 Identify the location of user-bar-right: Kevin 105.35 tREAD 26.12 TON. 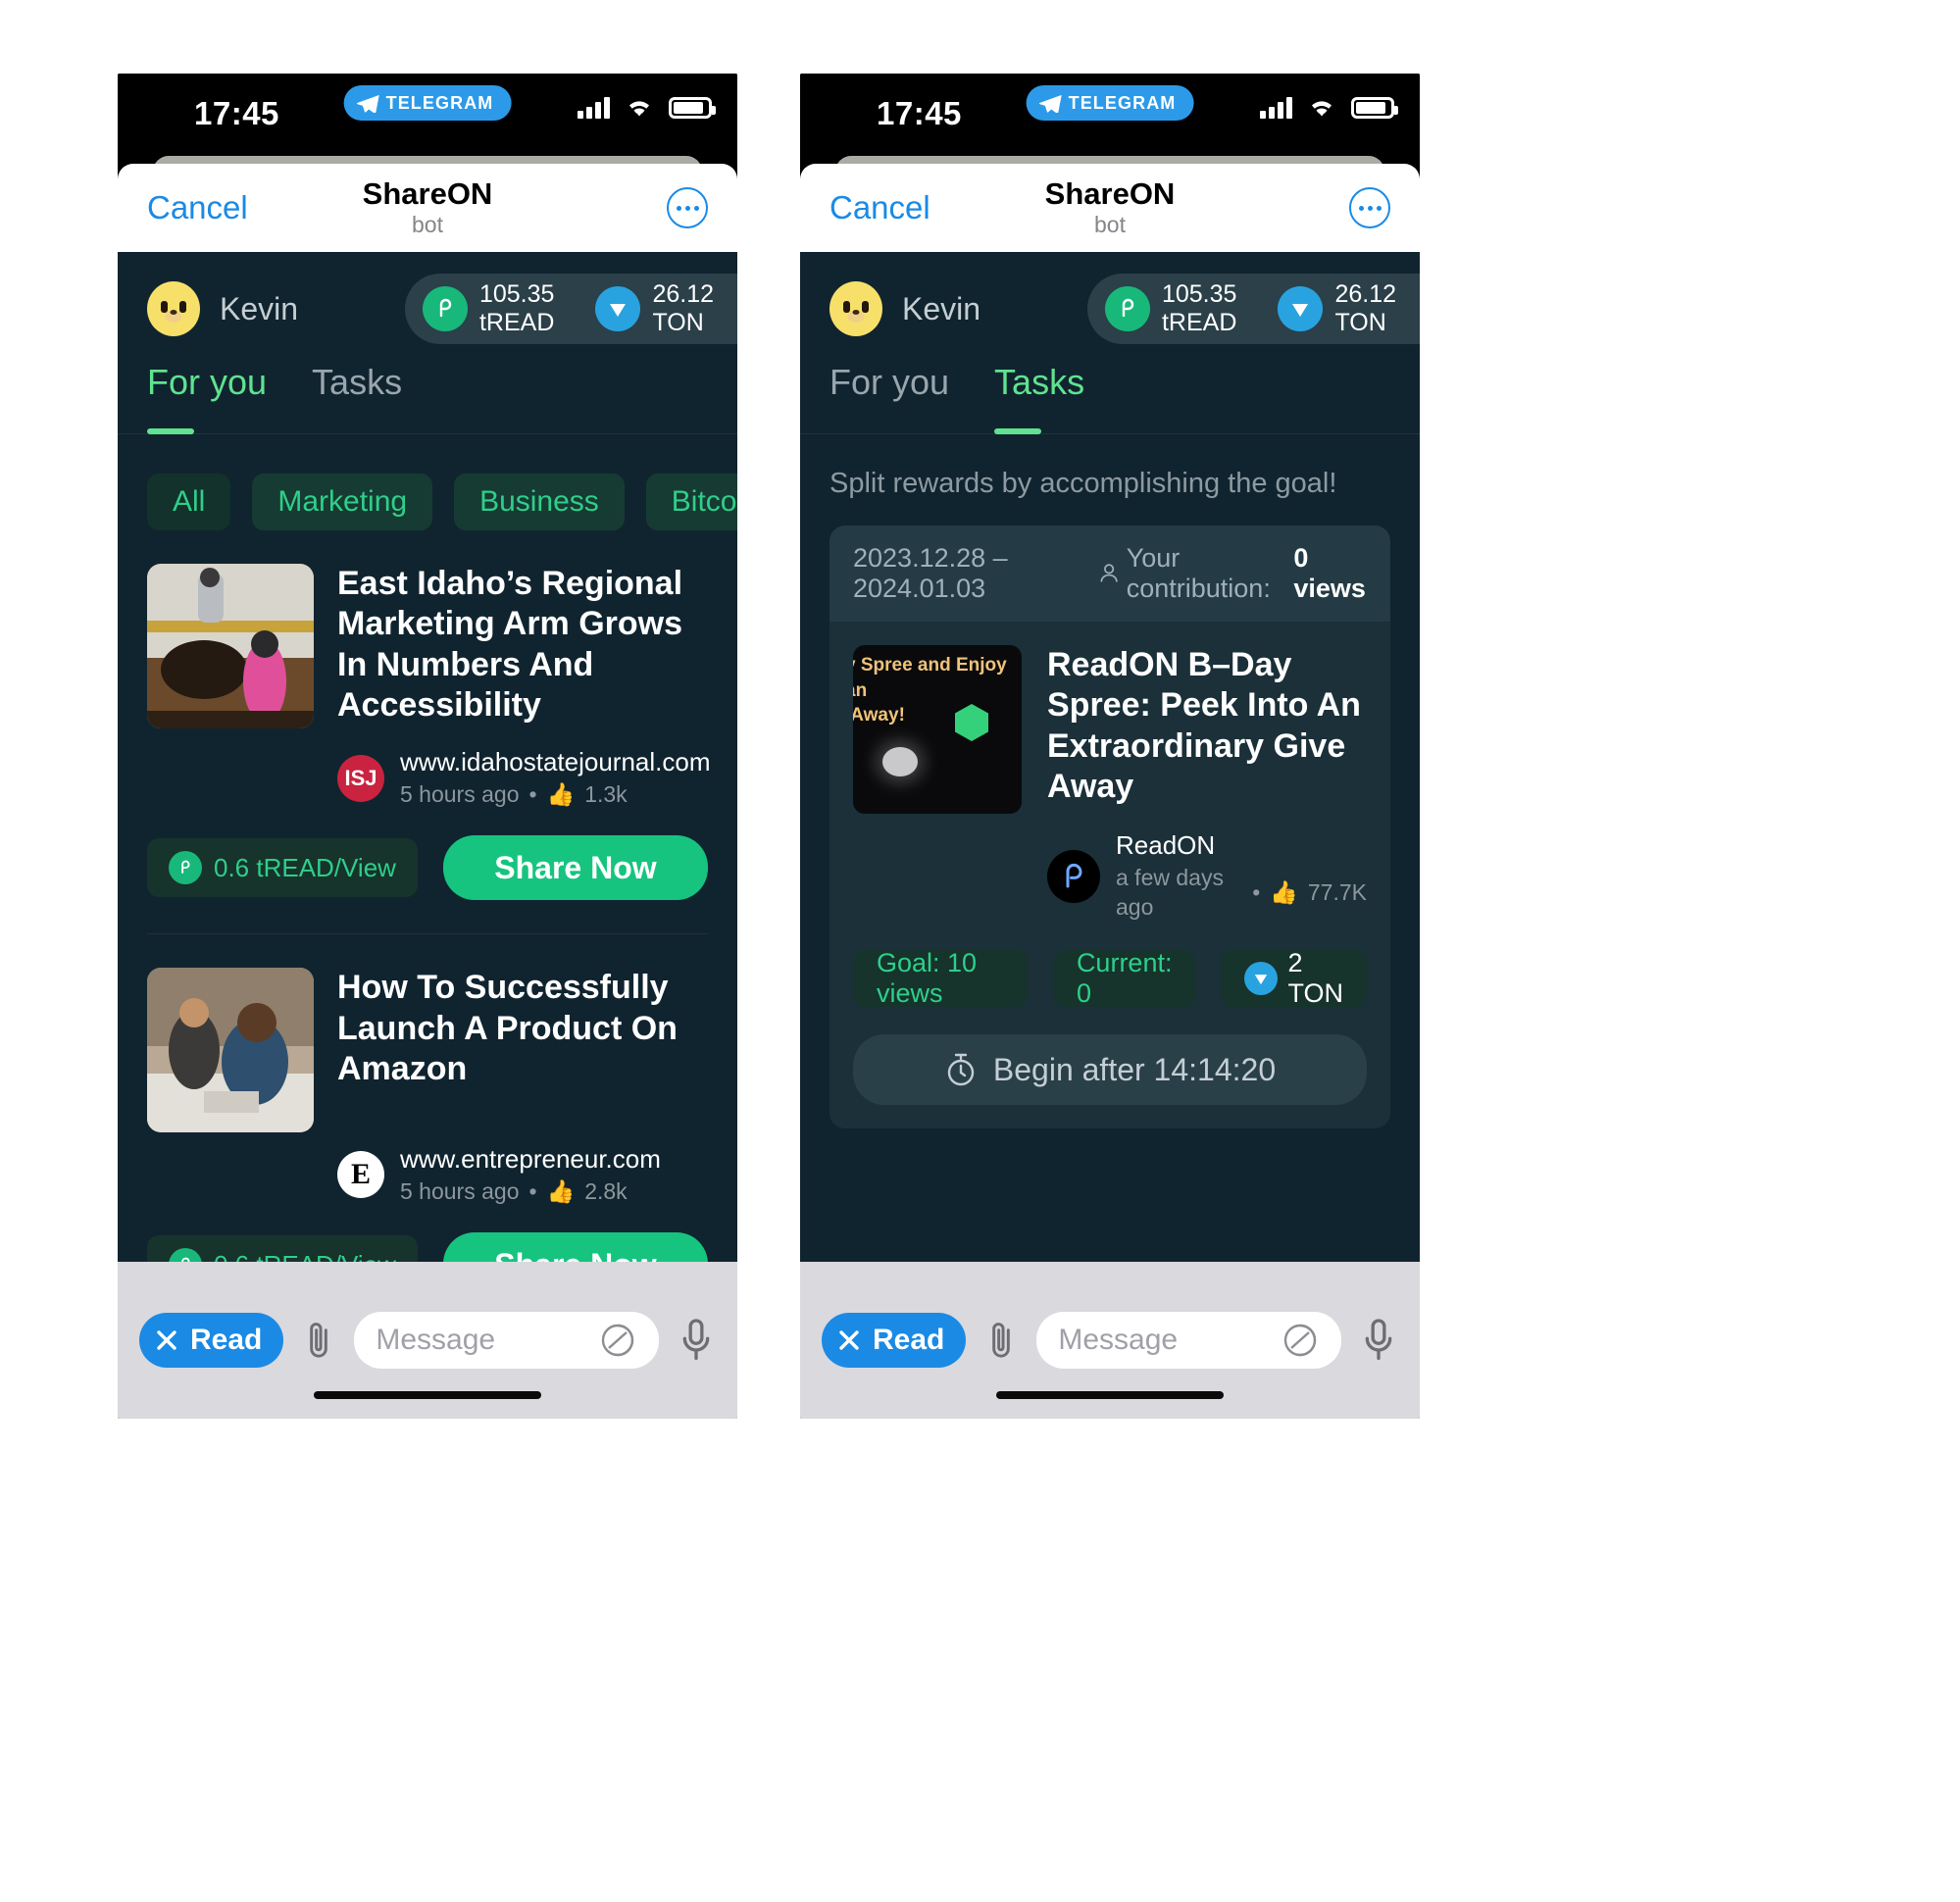
(1110, 305).